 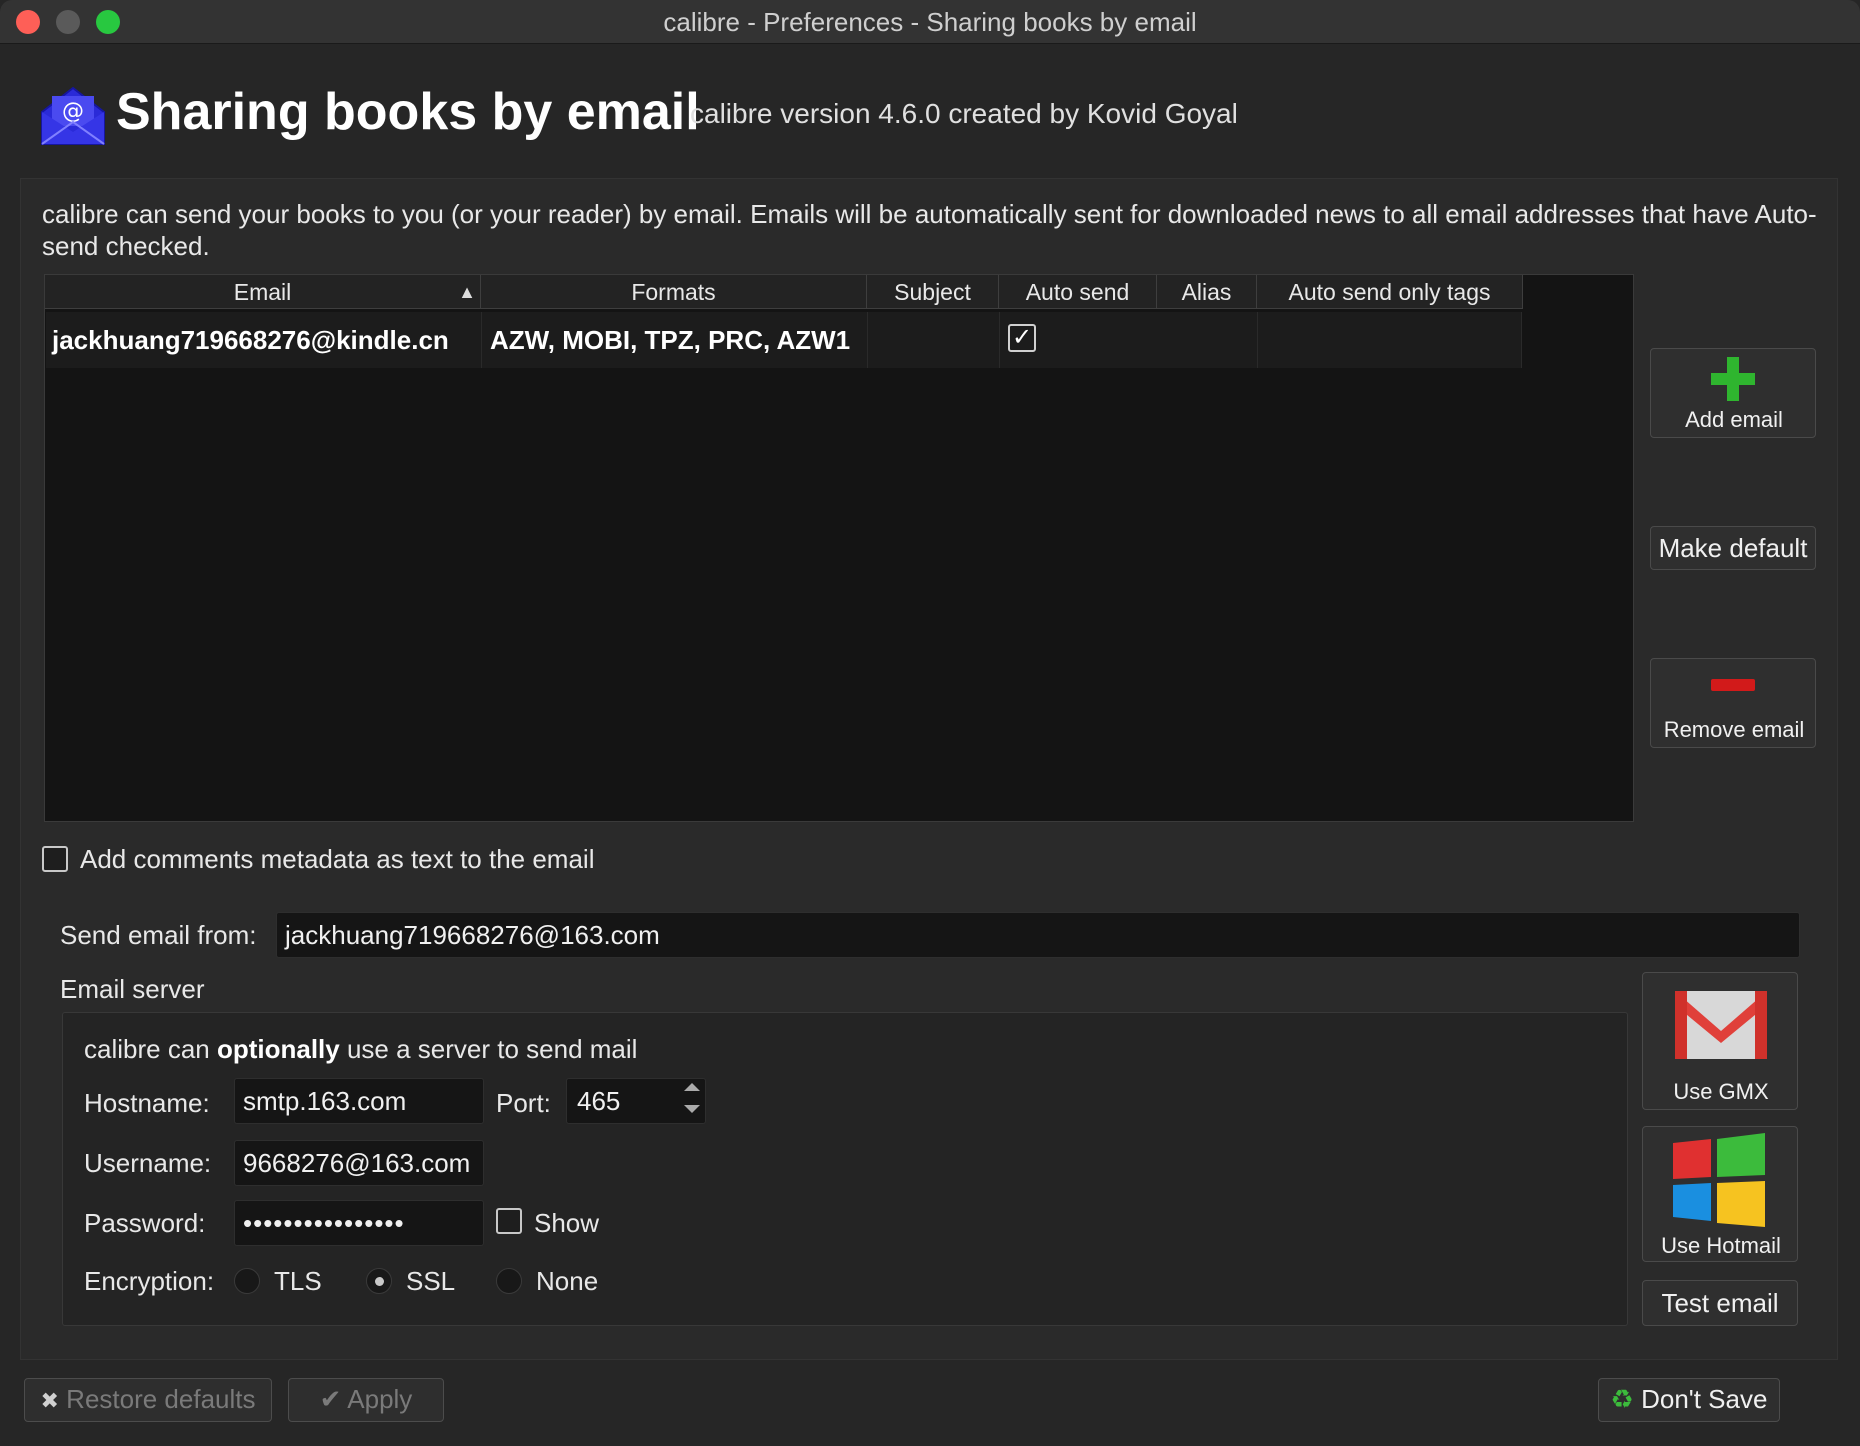 I want to click on send-from-input: jackhuang719668276@163.com, so click(x=1038, y=935).